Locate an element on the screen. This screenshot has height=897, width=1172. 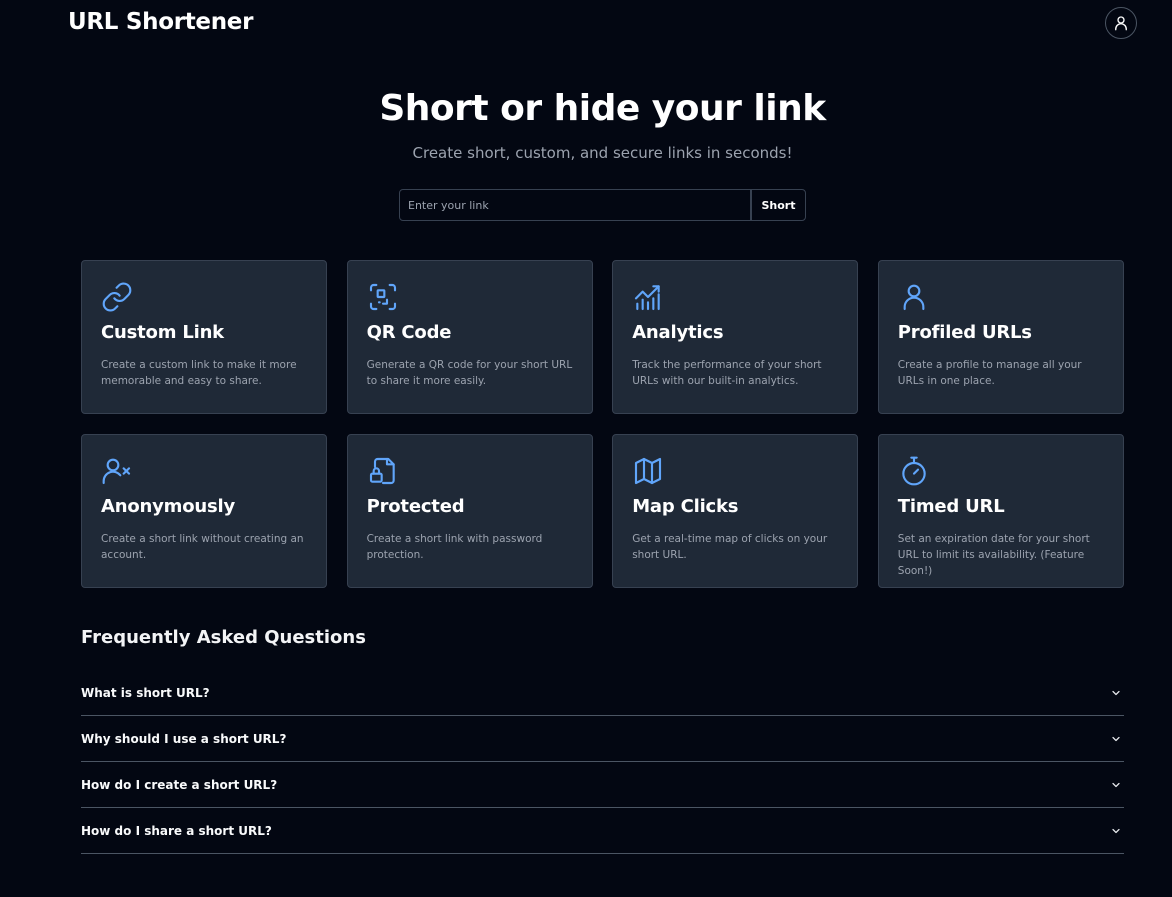
short-button: Short is located at coordinates (778, 205).